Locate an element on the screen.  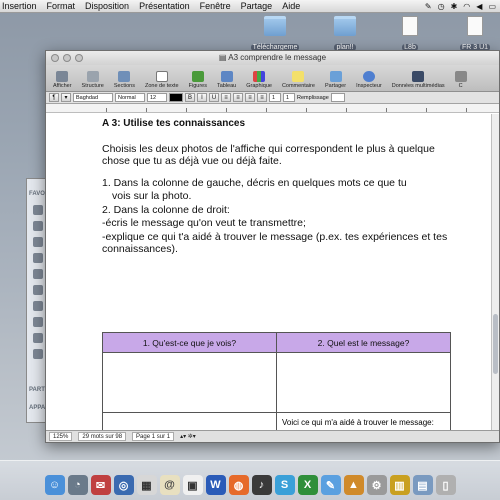
align-left-button: ≡ is located at coordinates (226, 97).